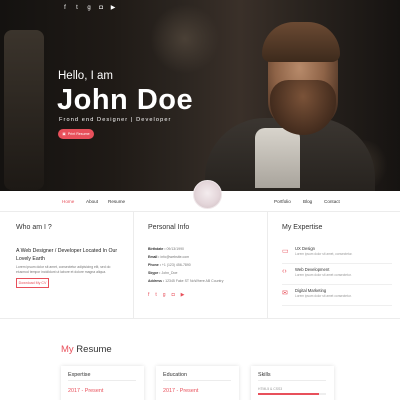 Image resolution: width=400 pixels, height=400 pixels. What do you see at coordinates (289, 394) in the screenshot?
I see `skill-bar-fill` at bounding box center [289, 394].